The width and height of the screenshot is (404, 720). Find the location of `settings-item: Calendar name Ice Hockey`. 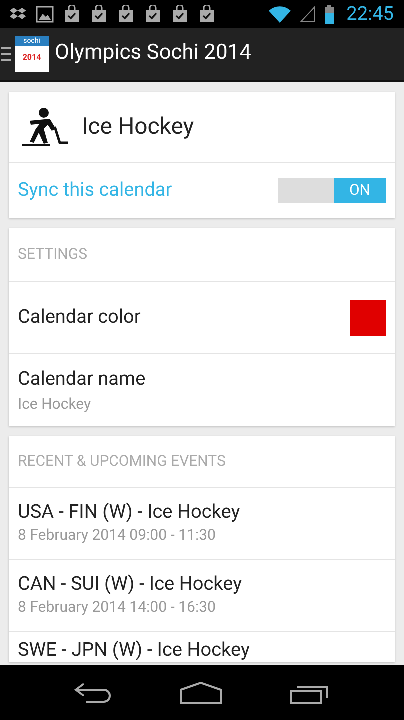

settings-item: Calendar name Ice Hockey is located at coordinates (202, 390).